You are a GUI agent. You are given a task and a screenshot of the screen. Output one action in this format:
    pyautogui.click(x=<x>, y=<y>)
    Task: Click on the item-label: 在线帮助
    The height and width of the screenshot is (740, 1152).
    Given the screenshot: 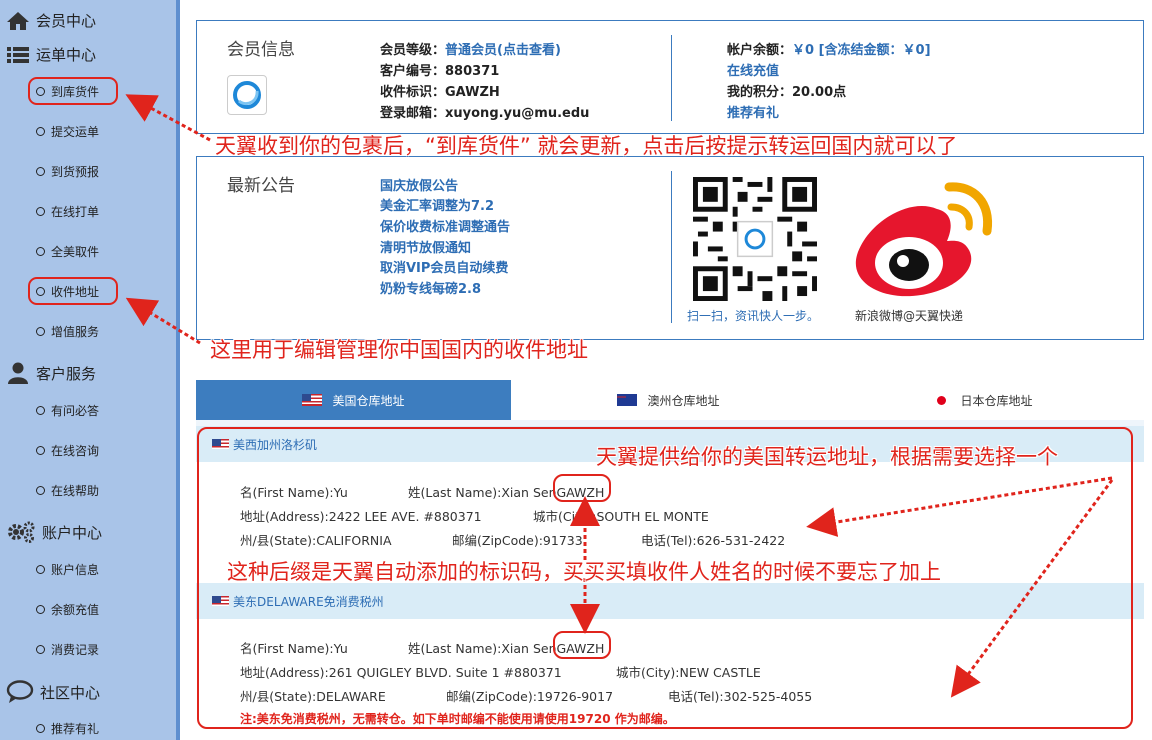 What is the action you would take?
    pyautogui.click(x=75, y=491)
    